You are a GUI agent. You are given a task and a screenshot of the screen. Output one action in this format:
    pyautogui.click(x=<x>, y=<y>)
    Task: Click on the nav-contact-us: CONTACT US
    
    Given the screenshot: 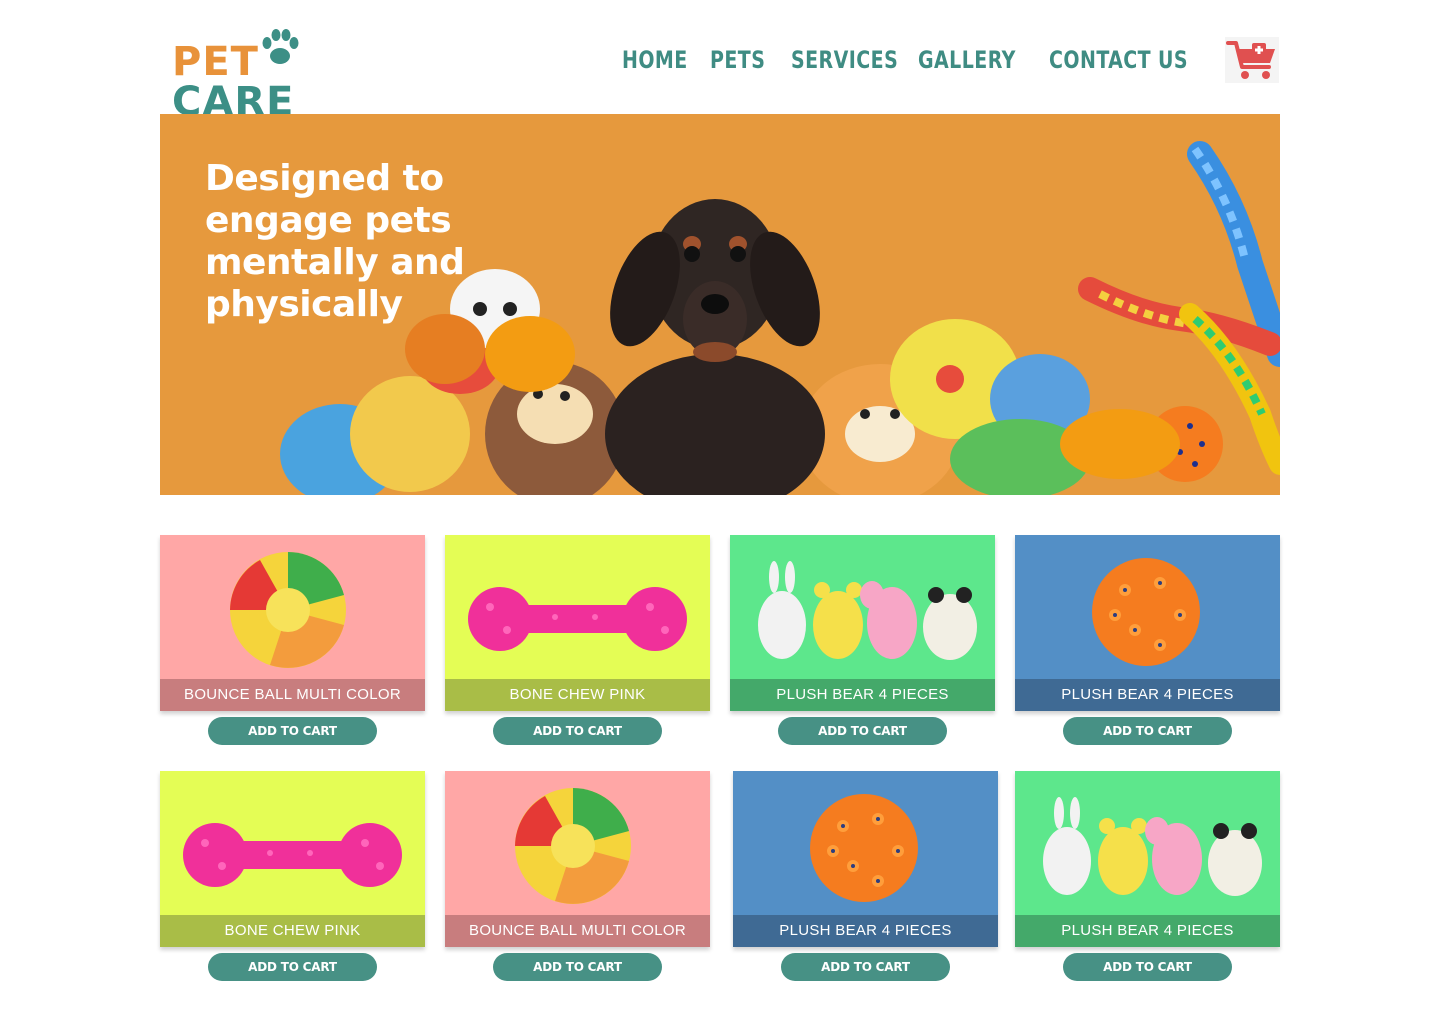 What is the action you would take?
    pyautogui.click(x=1118, y=60)
    